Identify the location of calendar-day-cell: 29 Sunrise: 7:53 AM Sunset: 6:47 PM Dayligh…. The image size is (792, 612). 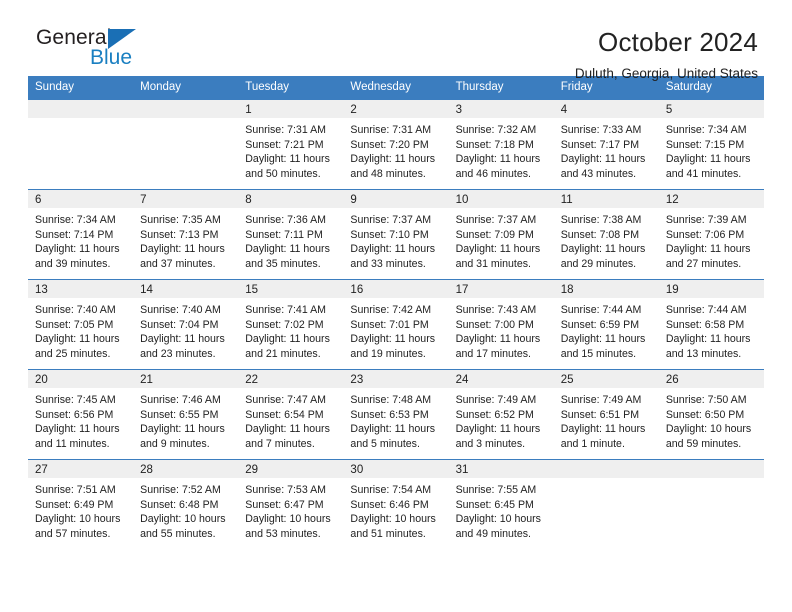
(291, 504).